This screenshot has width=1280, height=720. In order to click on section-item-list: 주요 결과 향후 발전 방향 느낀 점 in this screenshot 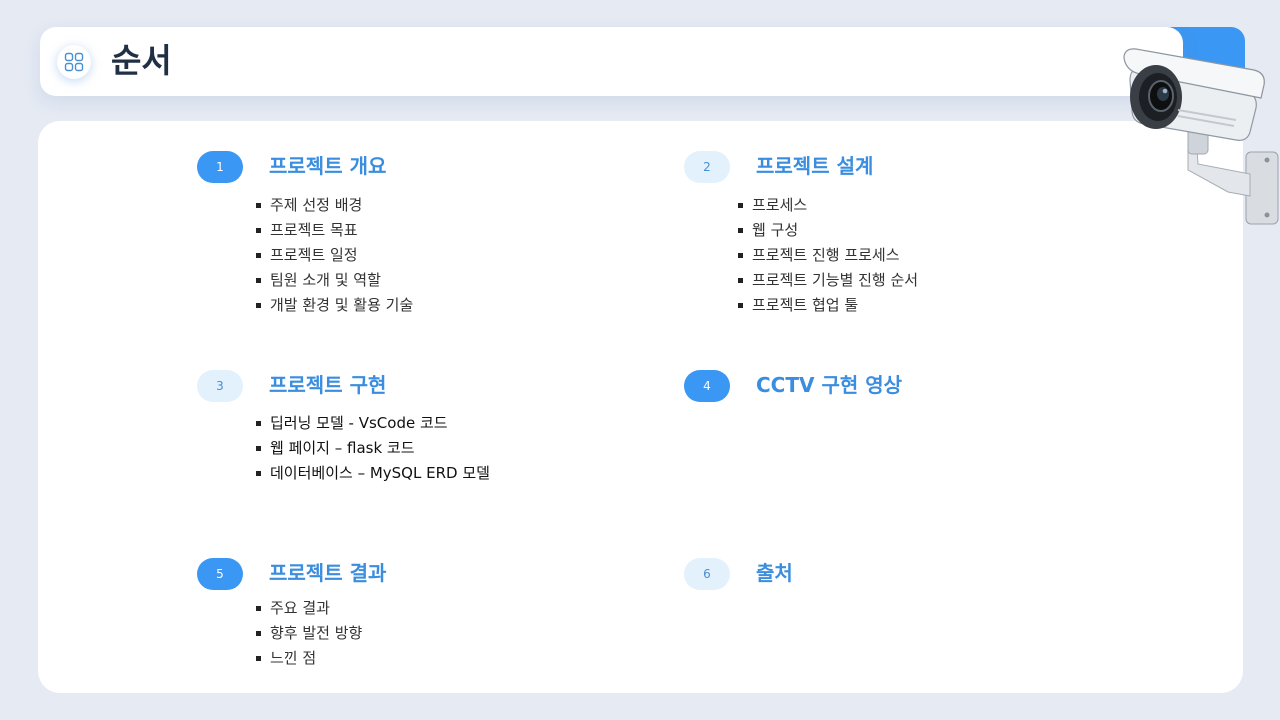, I will do `click(308, 633)`.